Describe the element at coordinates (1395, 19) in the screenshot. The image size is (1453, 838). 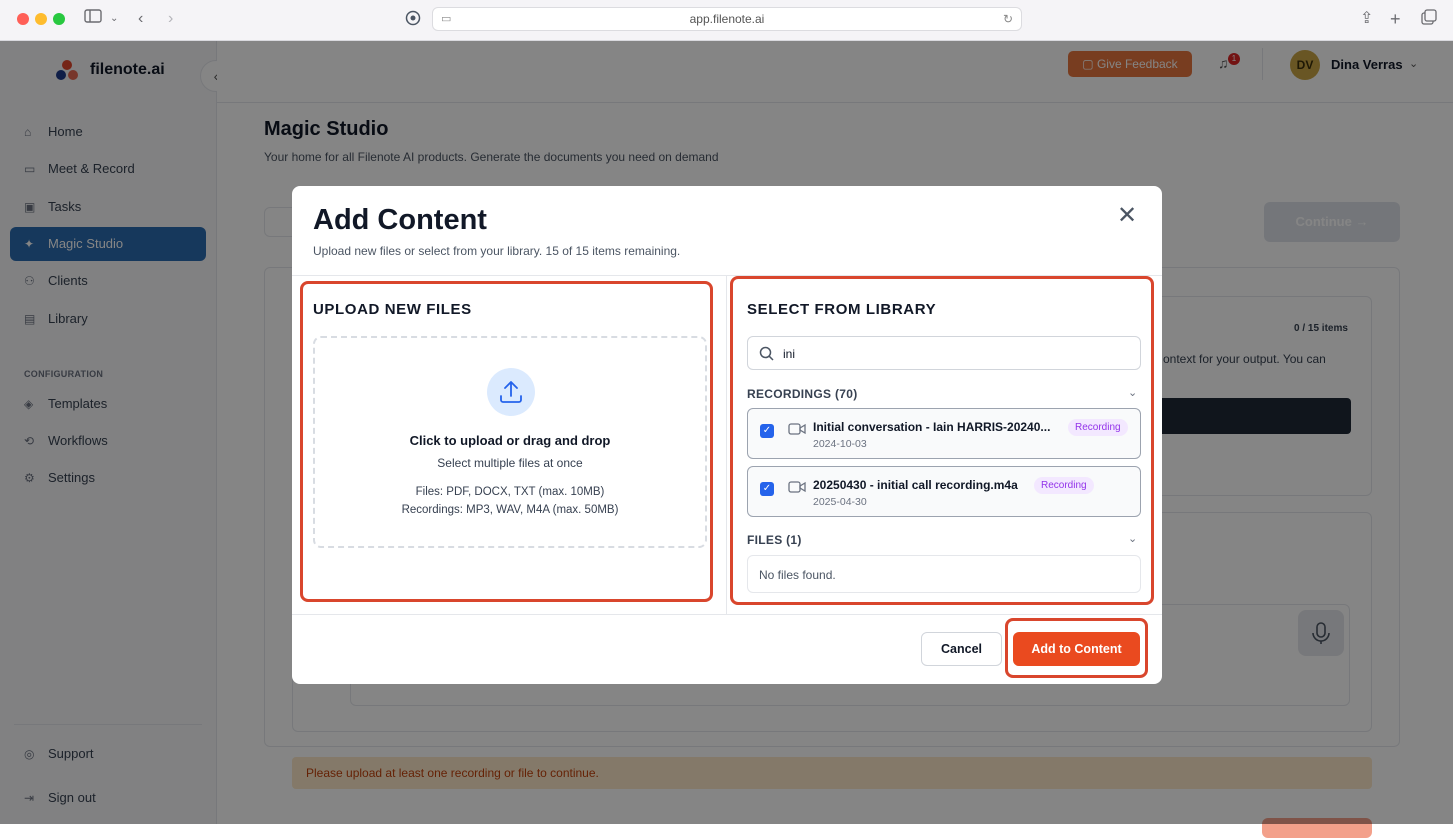
I see `new-tab-icon: +` at that location.